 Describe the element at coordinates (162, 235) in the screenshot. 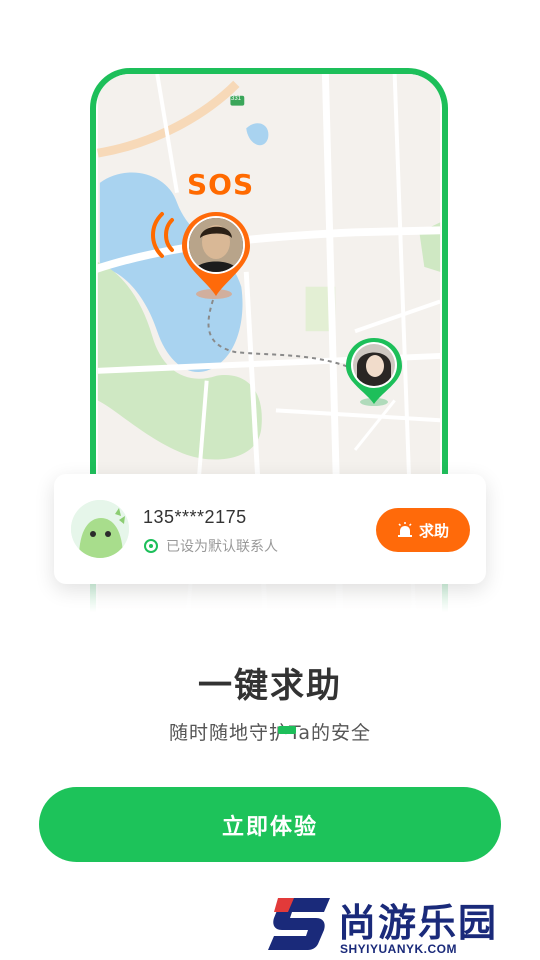

I see `signal-waves-icon` at that location.